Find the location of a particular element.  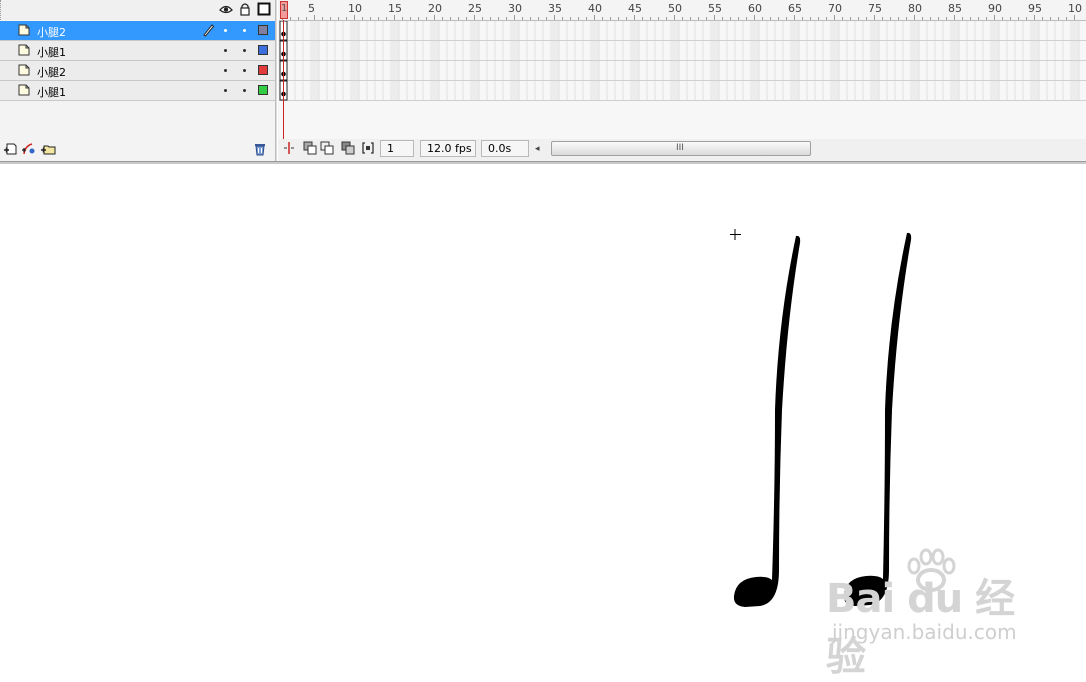

modify-onion-markers-icon is located at coordinates (368, 148).